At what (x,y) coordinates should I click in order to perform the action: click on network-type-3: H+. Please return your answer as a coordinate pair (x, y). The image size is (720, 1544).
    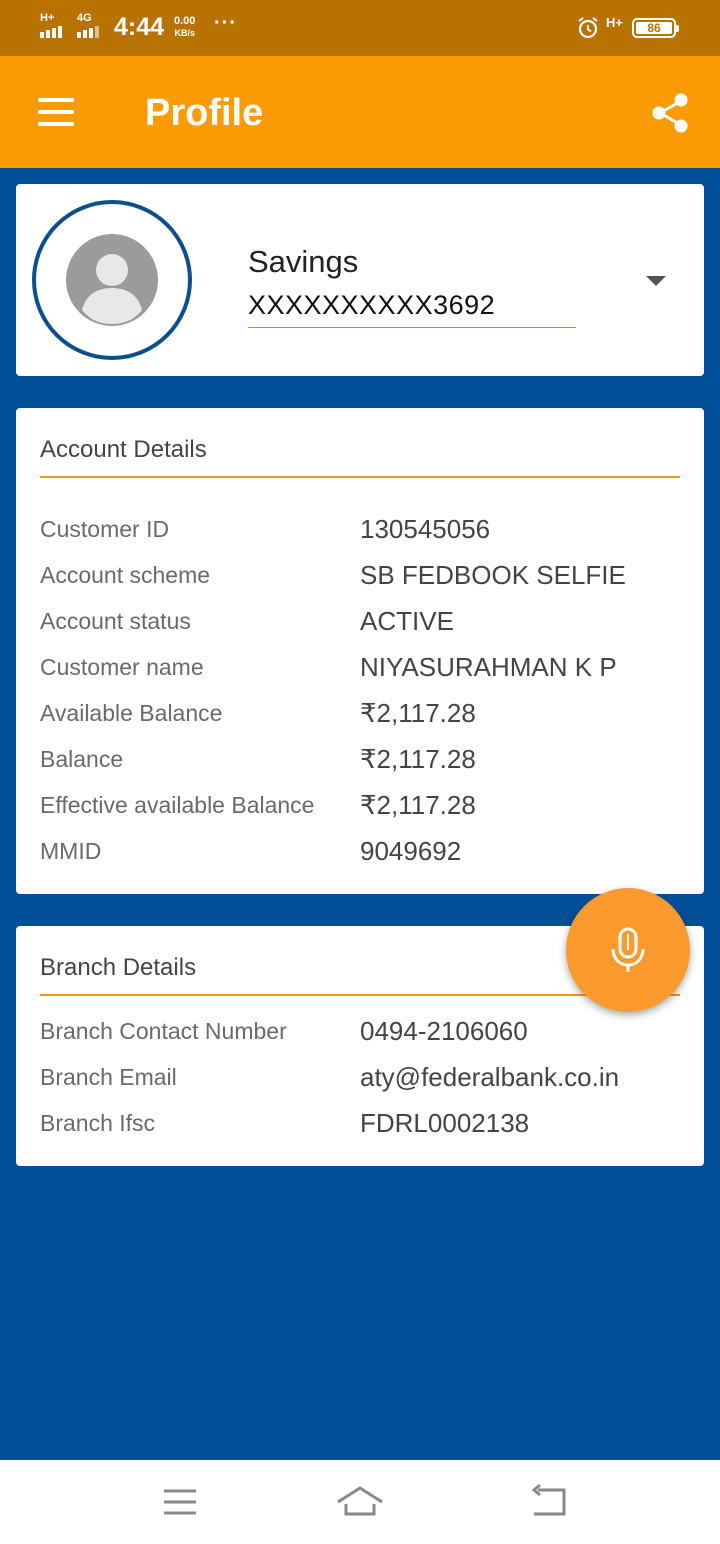
    Looking at the image, I should click on (614, 22).